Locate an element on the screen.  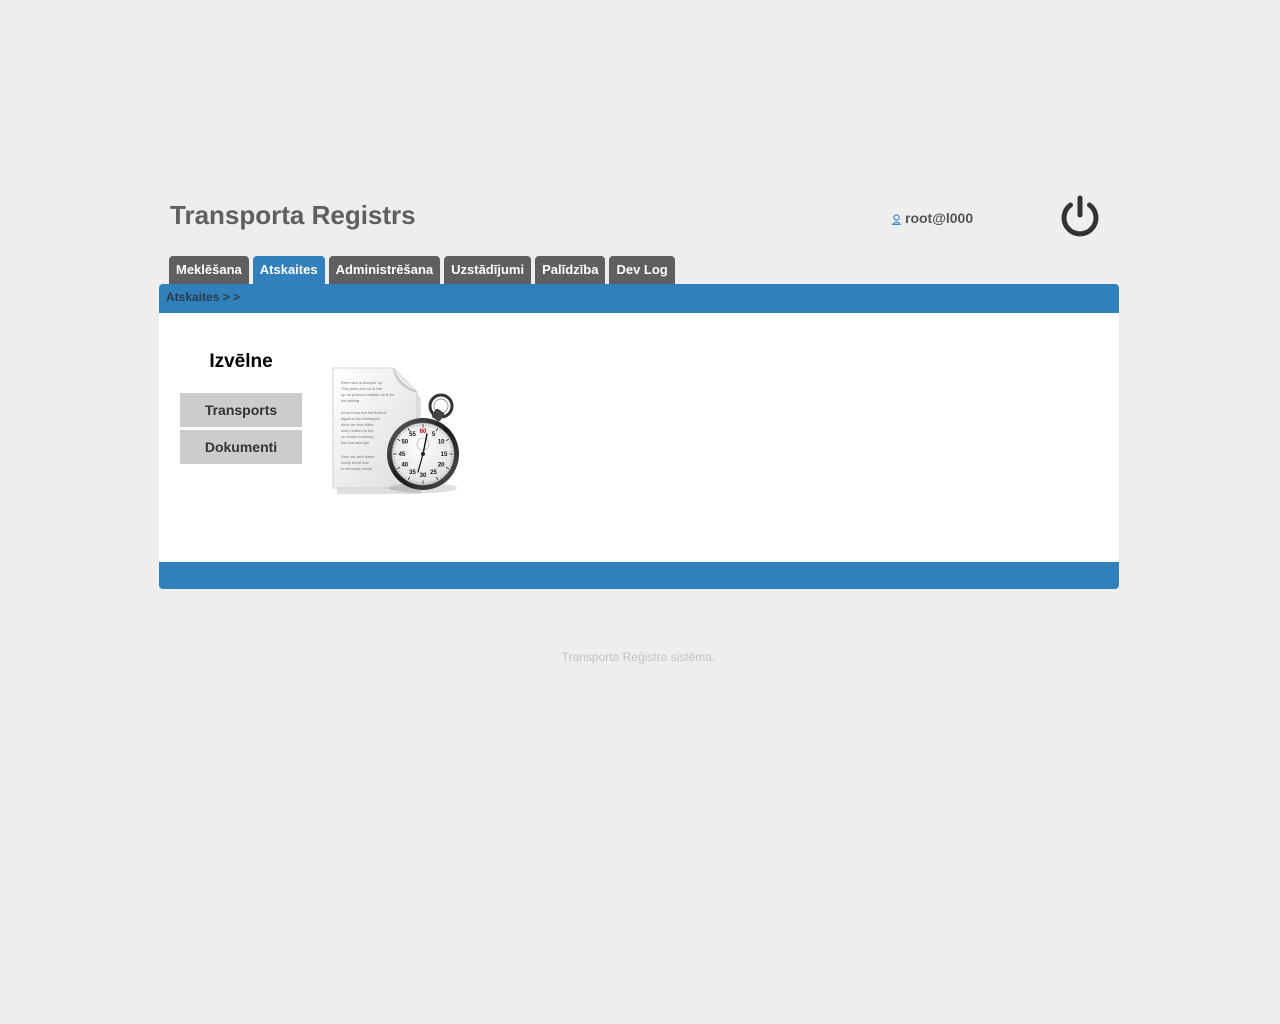
doc-line: This jams and so is the is located at coordinates (362, 388).